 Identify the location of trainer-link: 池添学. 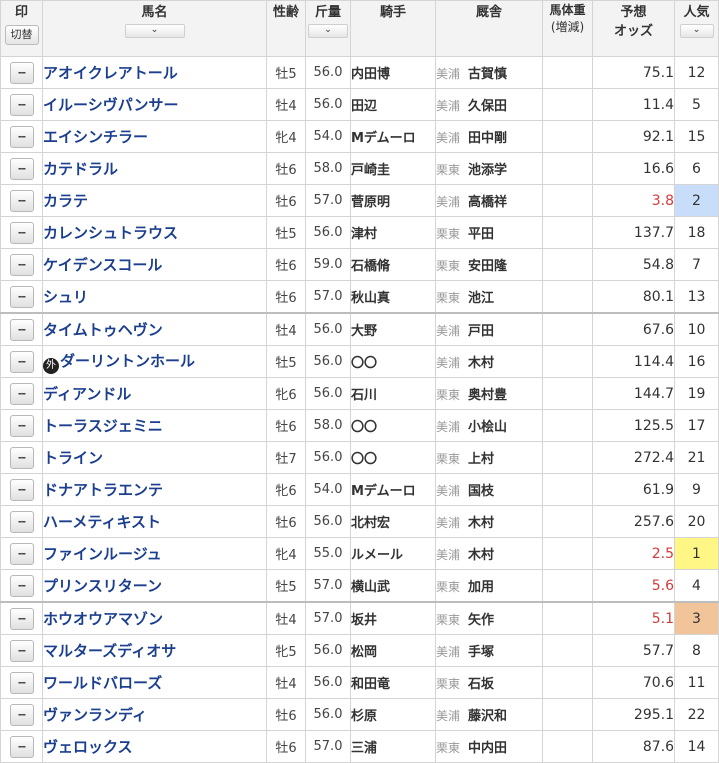
(487, 170).